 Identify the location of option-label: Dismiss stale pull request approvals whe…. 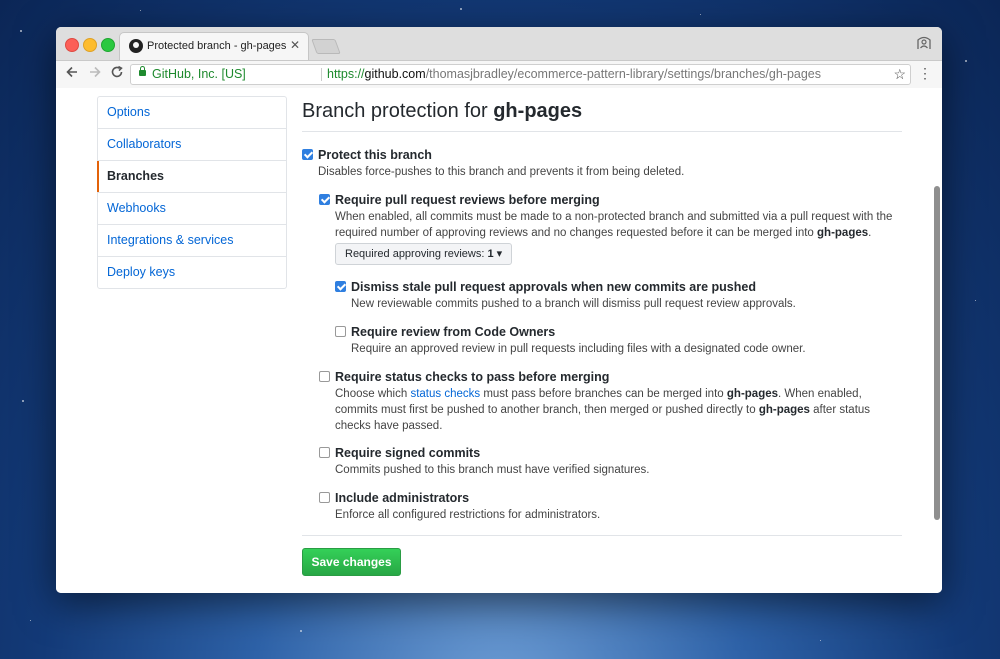
(553, 287).